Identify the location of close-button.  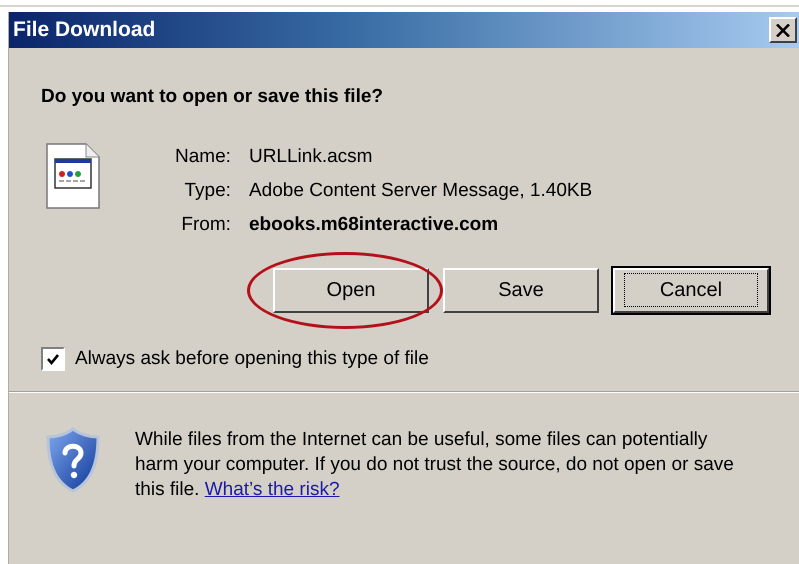
(783, 30).